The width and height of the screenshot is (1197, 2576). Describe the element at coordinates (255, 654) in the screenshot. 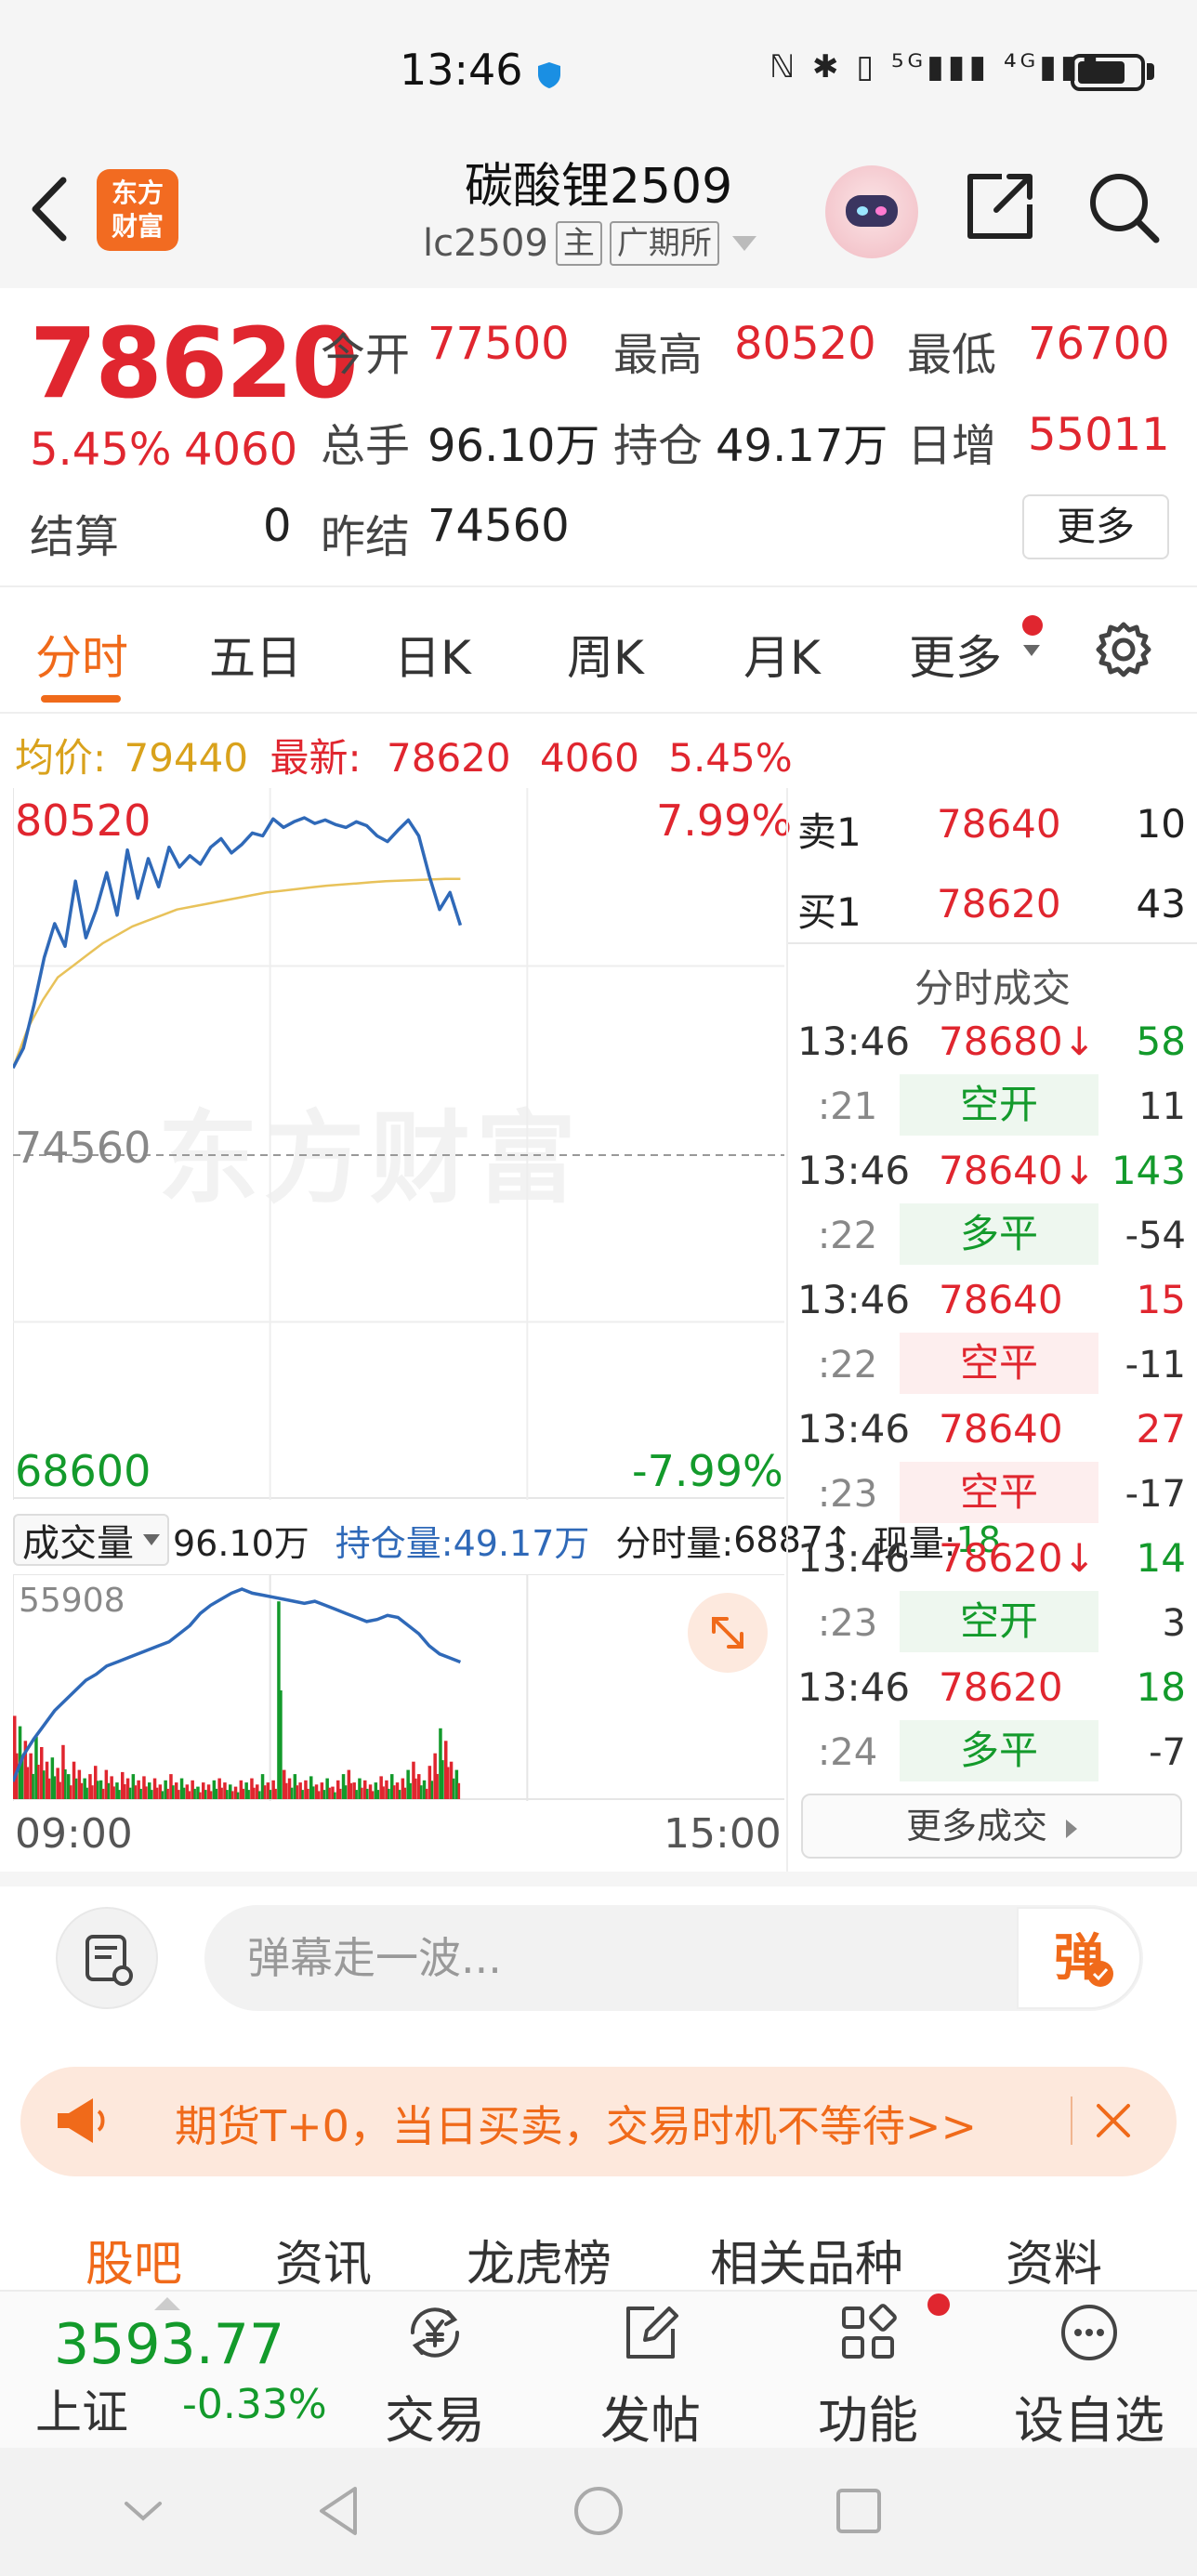

I see `tab-five-day: 五日` at that location.